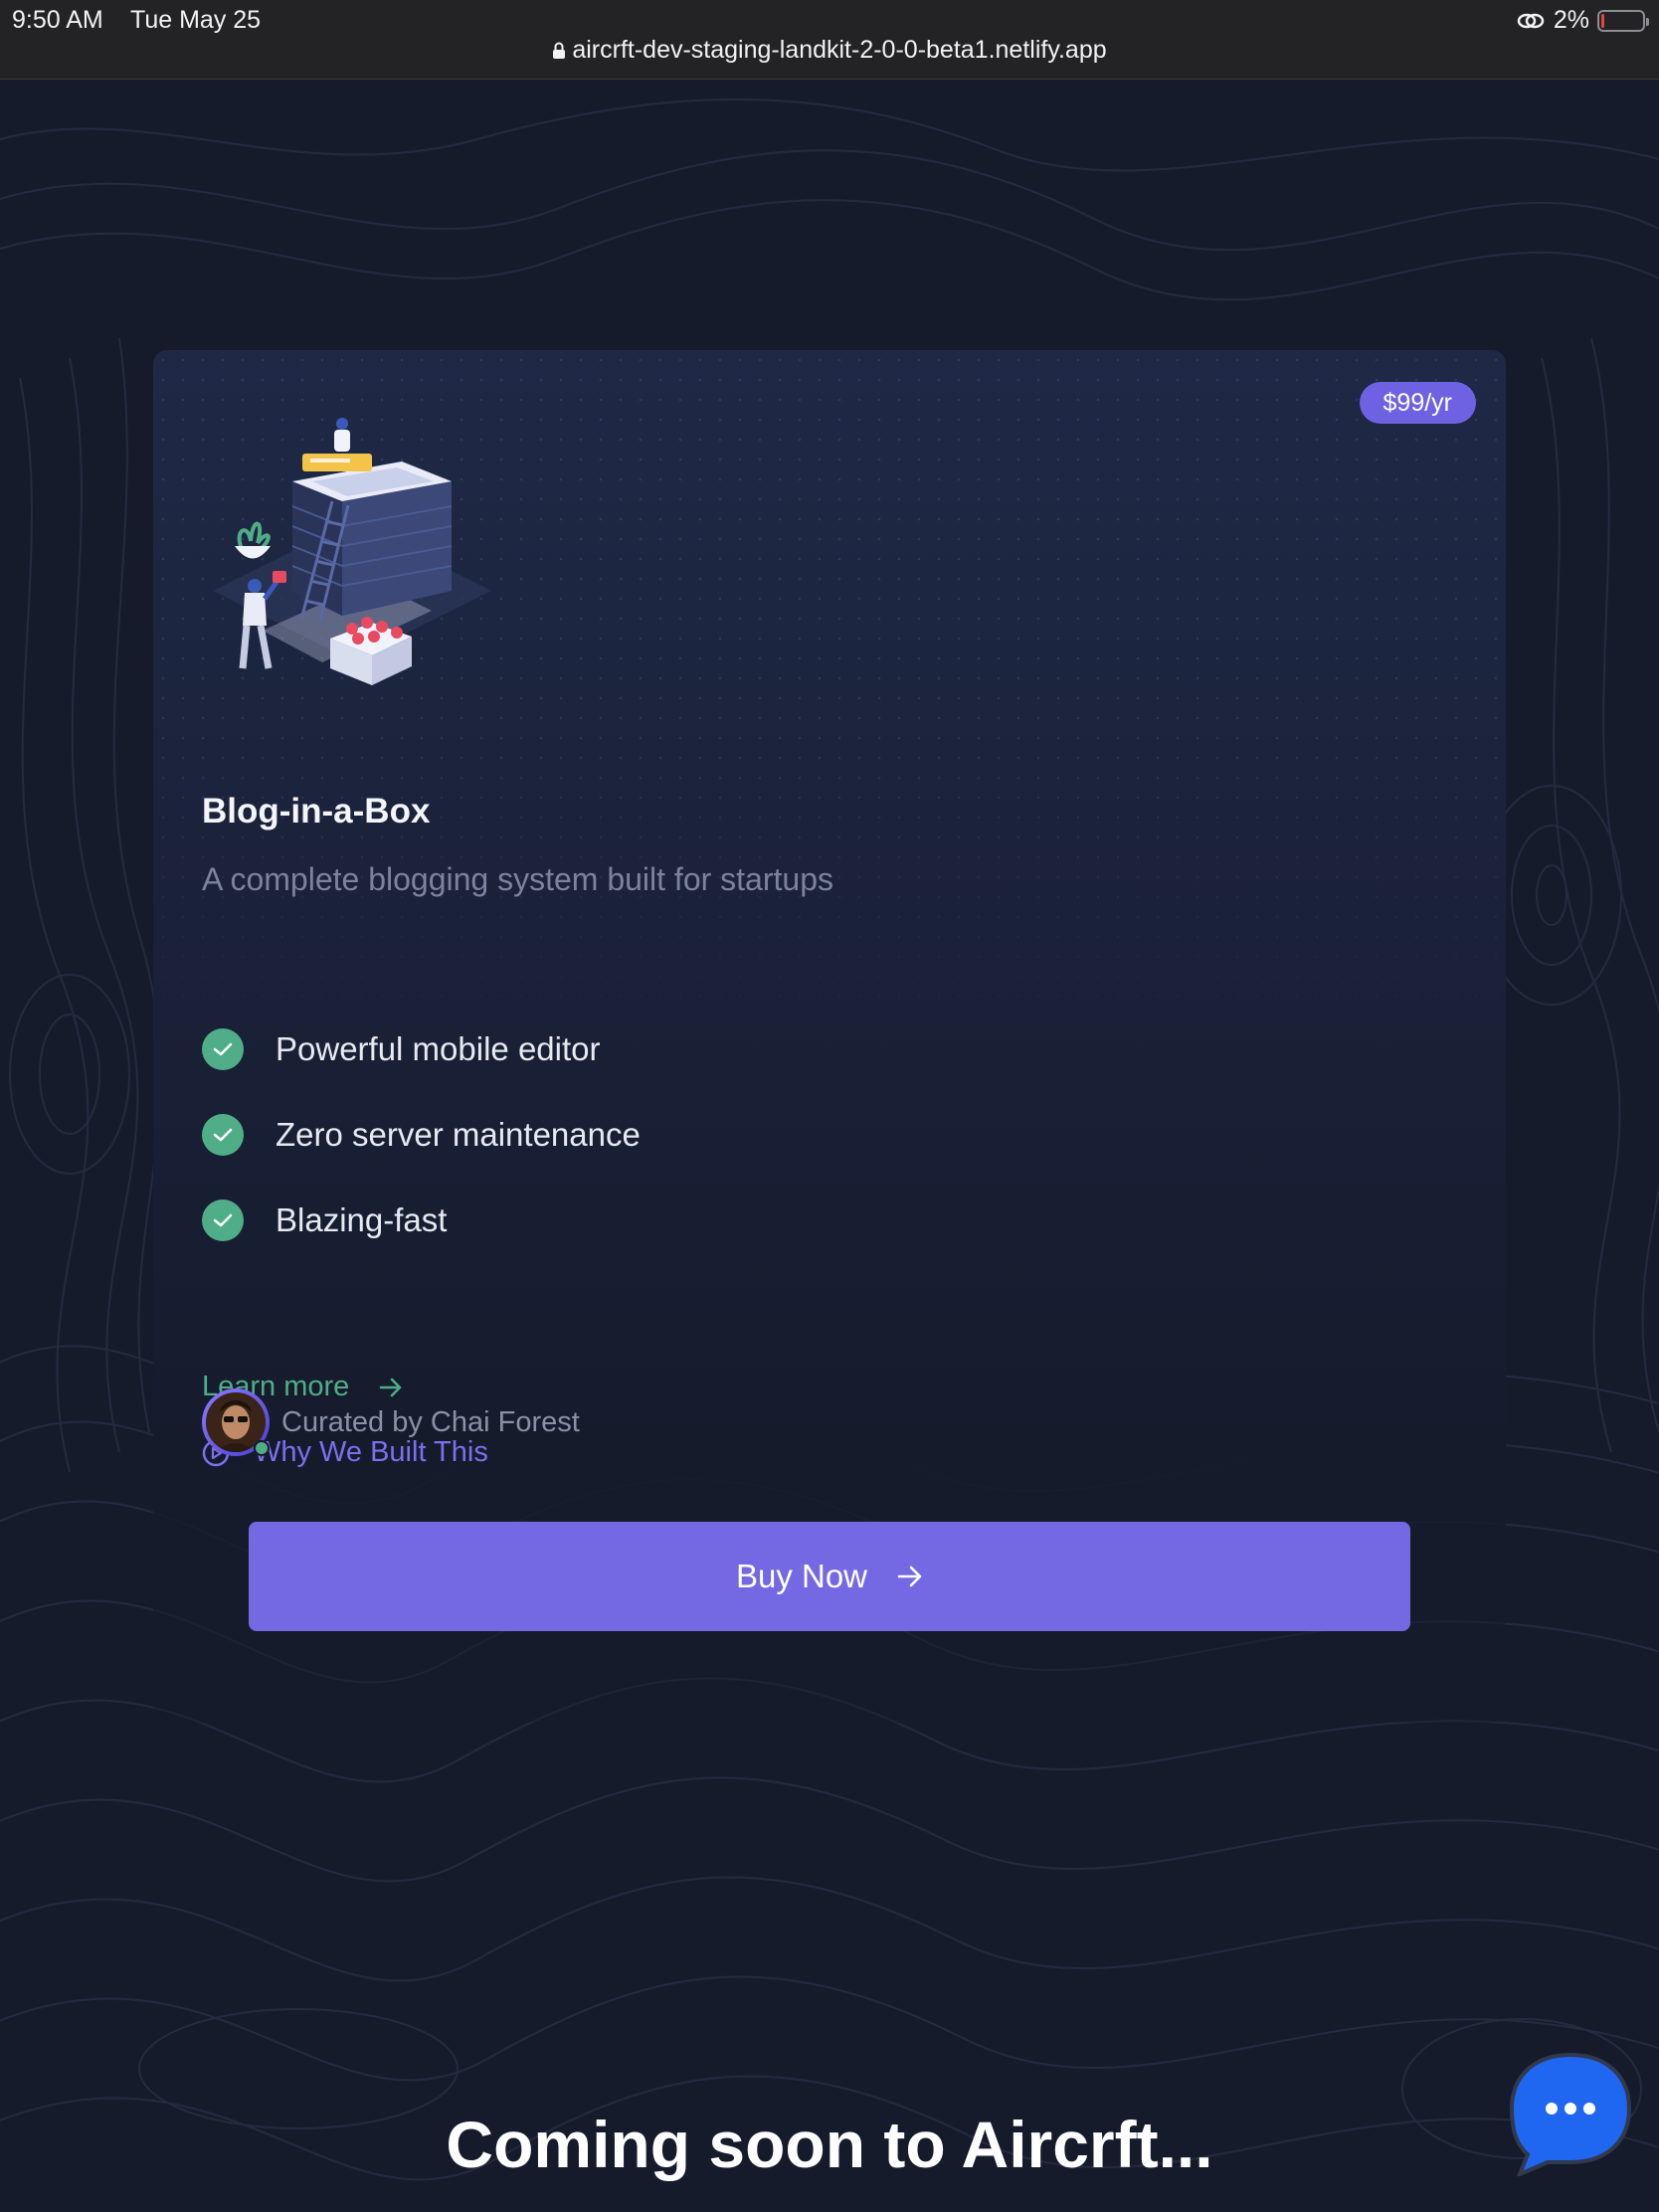 The width and height of the screenshot is (1659, 2212). Describe the element at coordinates (909, 1576) in the screenshot. I see `arrow-right-icon` at that location.